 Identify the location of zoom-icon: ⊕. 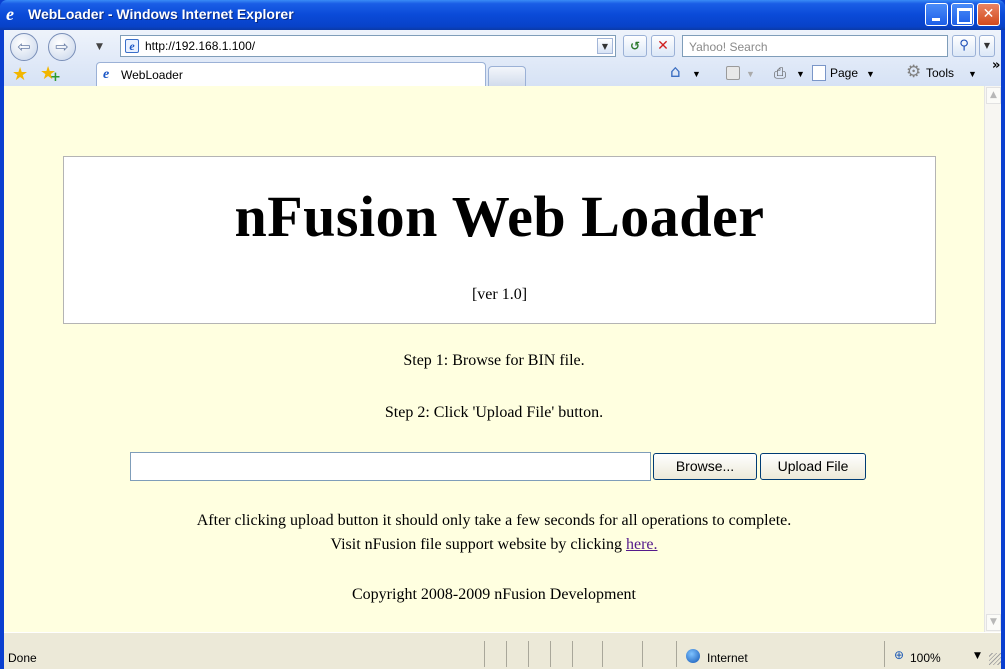
(899, 655).